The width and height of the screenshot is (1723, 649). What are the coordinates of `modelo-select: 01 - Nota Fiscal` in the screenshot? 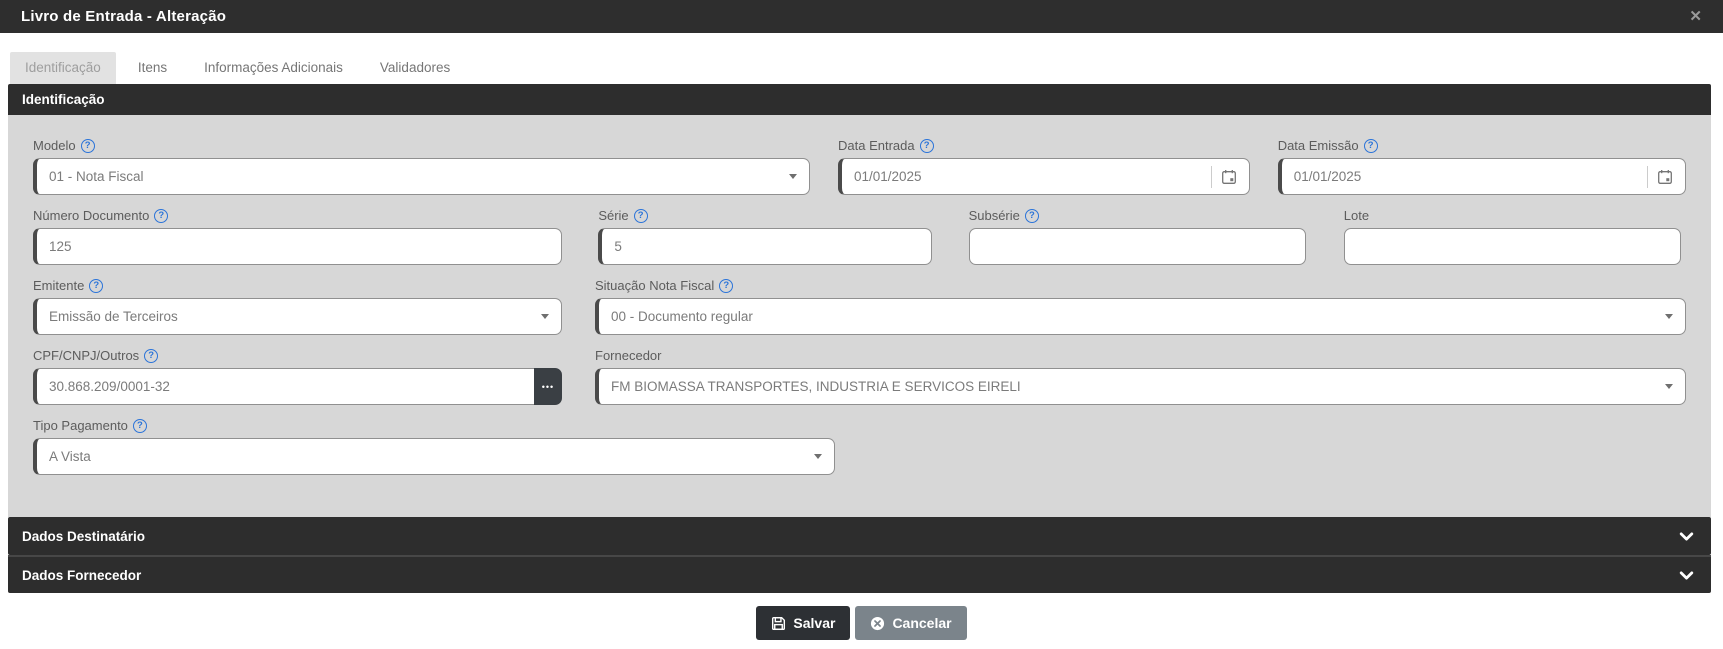 It's located at (421, 176).